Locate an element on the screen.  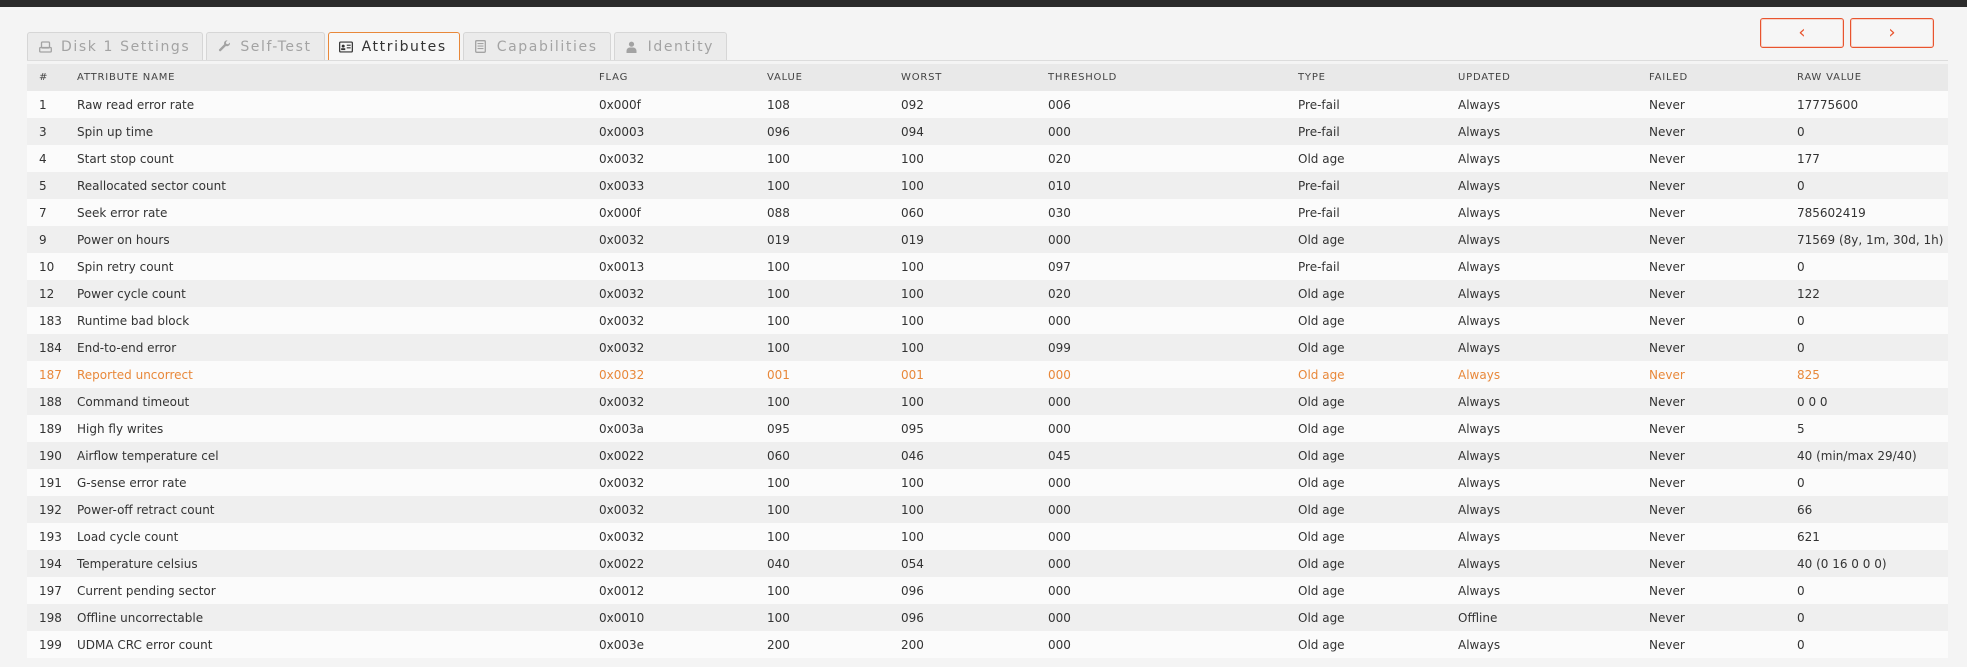
tab-capabilities: Capabilities is located at coordinates (536, 46).